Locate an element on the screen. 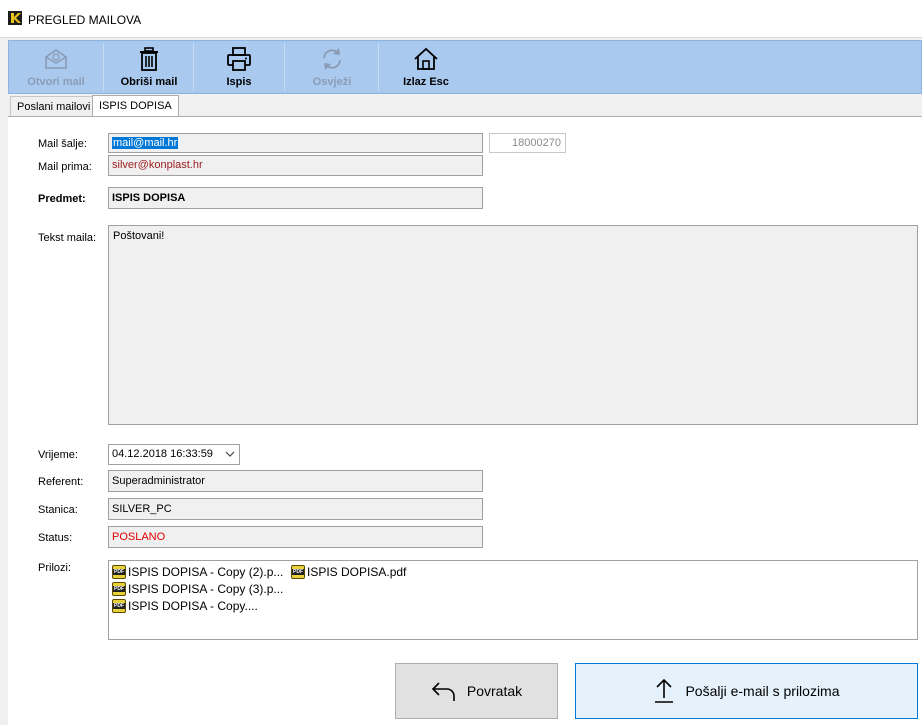  window-title: PREGLED MAILOVA is located at coordinates (85, 20).